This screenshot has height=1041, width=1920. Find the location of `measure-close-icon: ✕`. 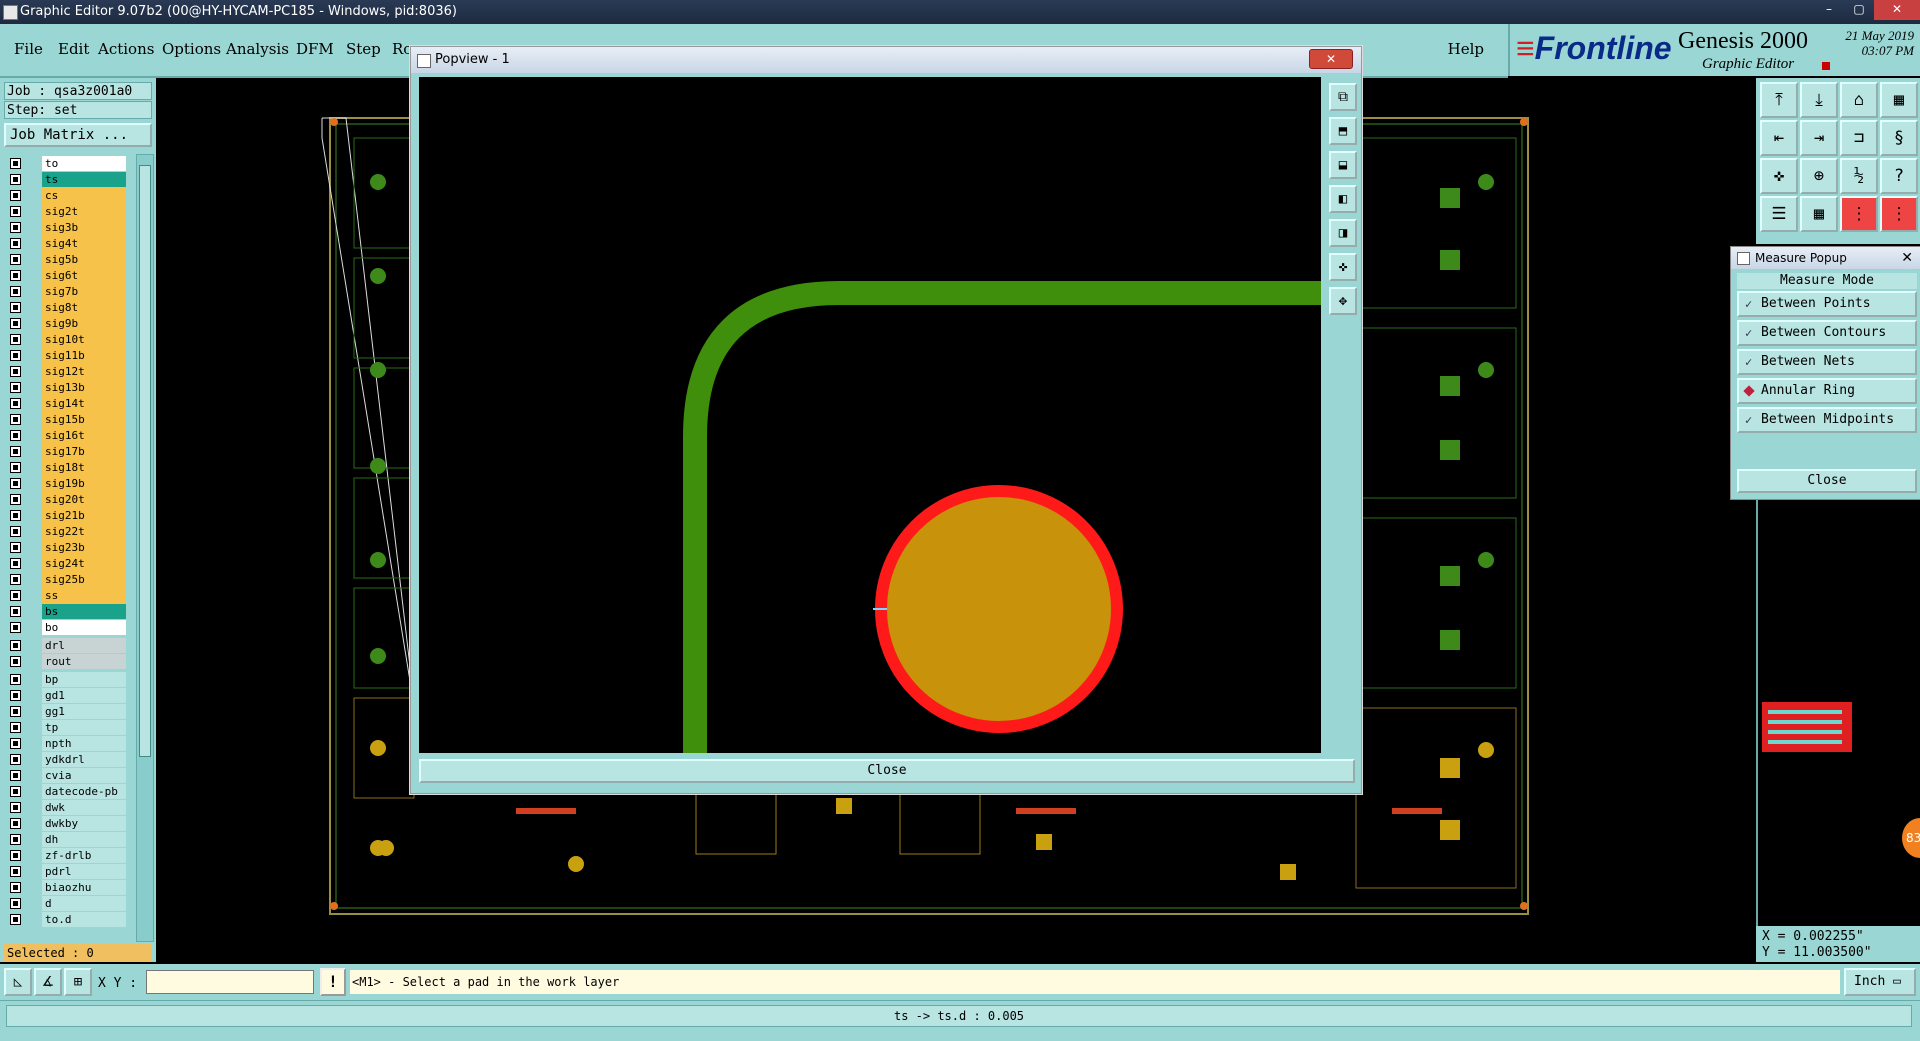

measure-close-icon: ✕ is located at coordinates (1907, 258).